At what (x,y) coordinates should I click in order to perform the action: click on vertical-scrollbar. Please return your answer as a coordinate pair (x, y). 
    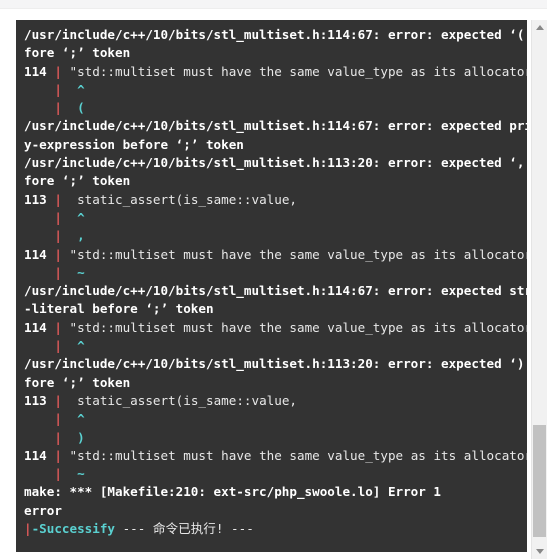
    Looking at the image, I should click on (539, 289).